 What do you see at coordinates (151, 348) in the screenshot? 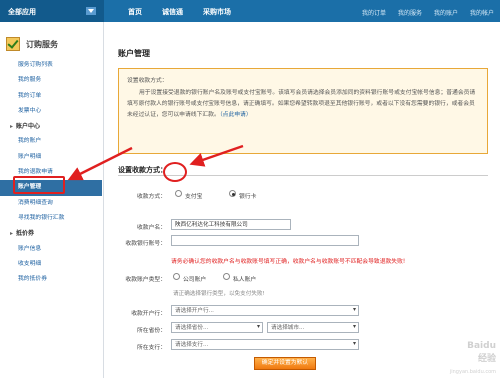
I see `branch-label: 所在支行：` at bounding box center [151, 348].